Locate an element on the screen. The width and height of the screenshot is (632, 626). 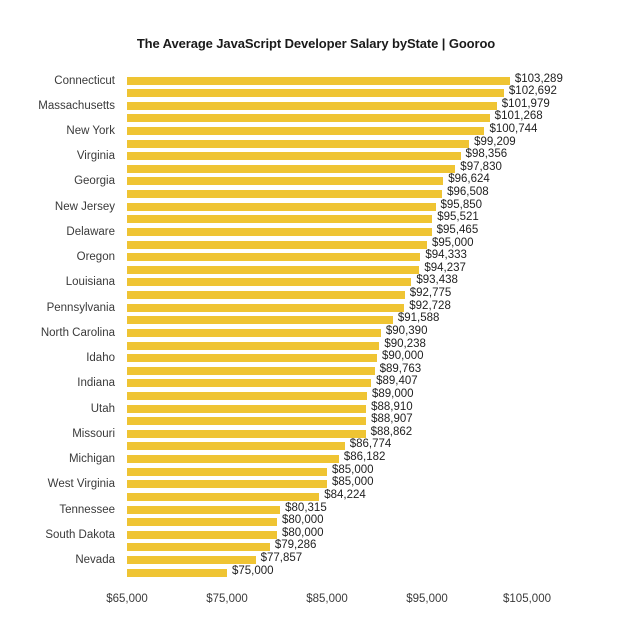
bar-value-label: $84,224 is located at coordinates (345, 494).